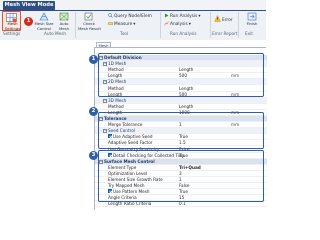 This screenshot has width=320, height=240. Describe the element at coordinates (135, 179) in the screenshot. I see `property-label-text: Element Size Growth Rate` at that location.